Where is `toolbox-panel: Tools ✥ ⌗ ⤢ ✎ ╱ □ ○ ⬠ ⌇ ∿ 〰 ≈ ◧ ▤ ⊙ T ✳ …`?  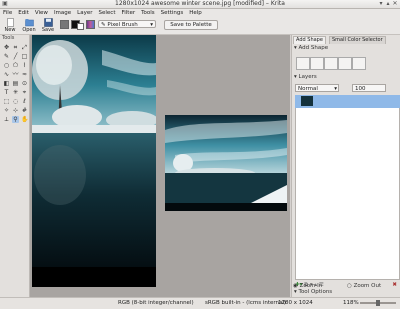 toolbox-panel: Tools ✥ ⌗ ⤢ ✎ ╱ □ ○ ⬠ ⌇ ∿ 〰 ≈ ◧ ▤ ⊙ T ✳ … is located at coordinates (15, 166).